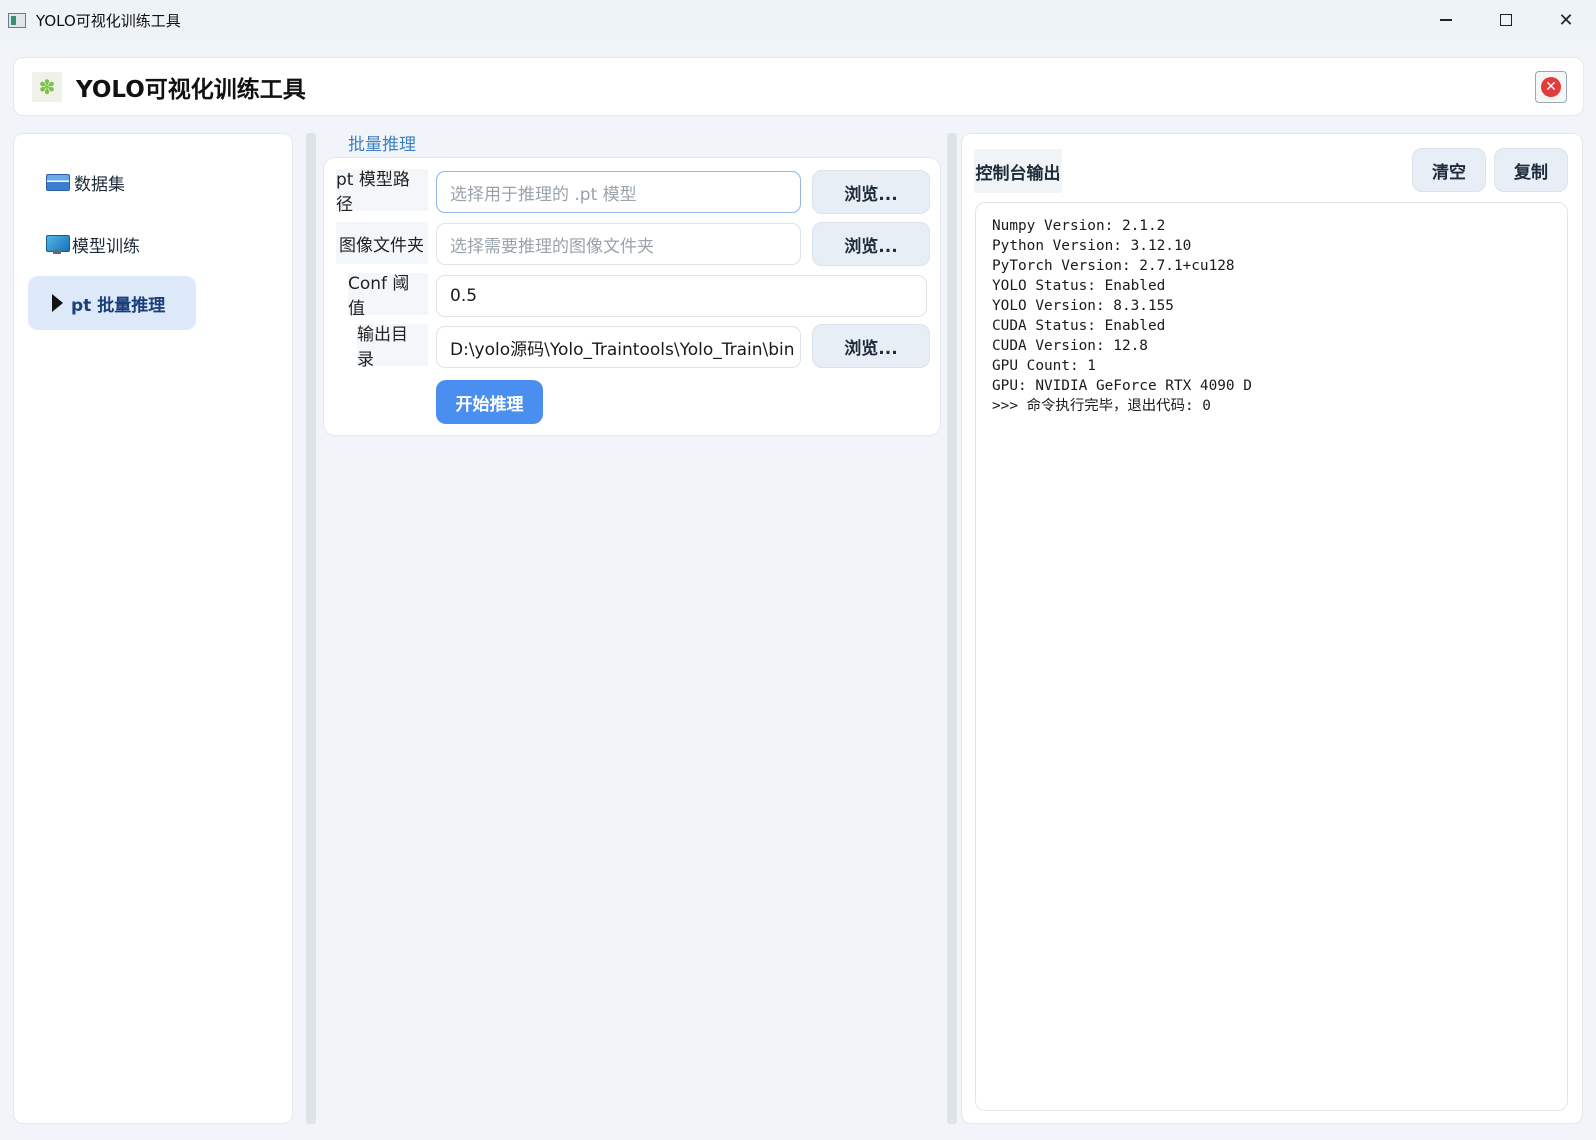  I want to click on image-folder-label: 图像文件夹, so click(382, 243).